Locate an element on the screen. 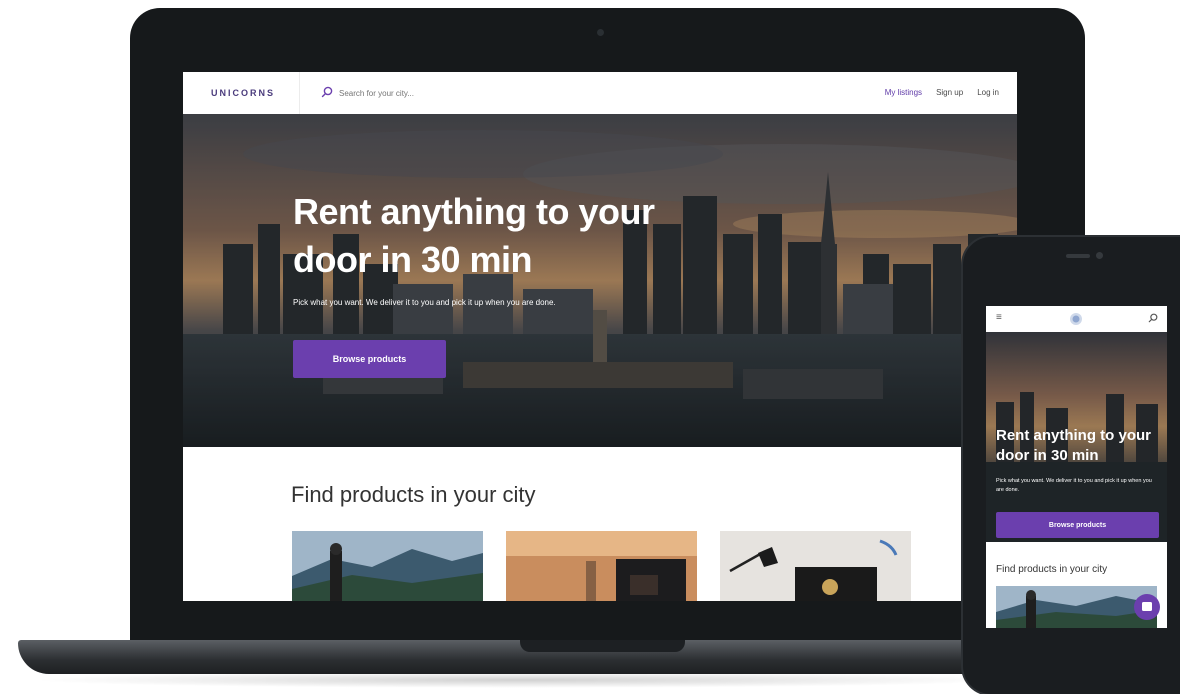 This screenshot has width=1180, height=694. mobile-browse-products-button: Browse products is located at coordinates (1077, 525).